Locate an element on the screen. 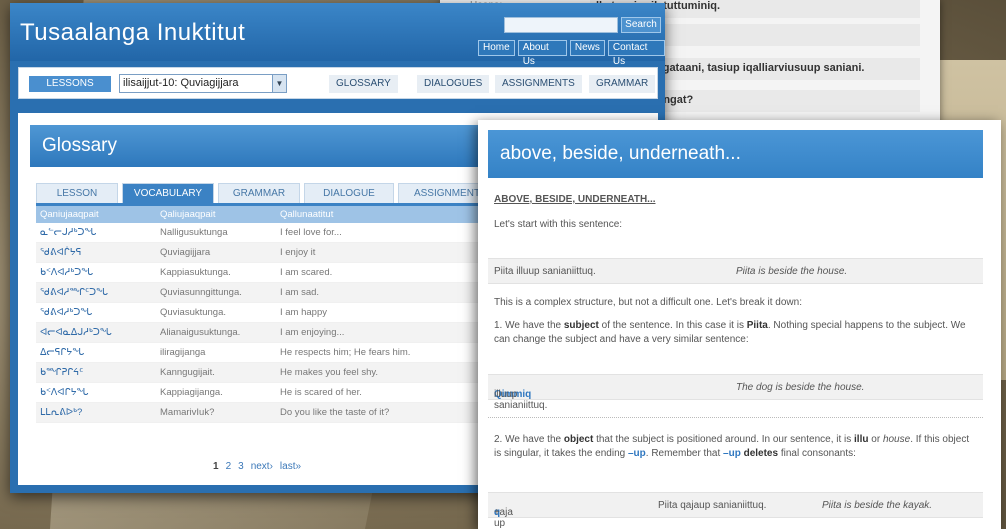 The height and width of the screenshot is (529, 1006). roman-cell: Quviagijjara is located at coordinates (216, 252).